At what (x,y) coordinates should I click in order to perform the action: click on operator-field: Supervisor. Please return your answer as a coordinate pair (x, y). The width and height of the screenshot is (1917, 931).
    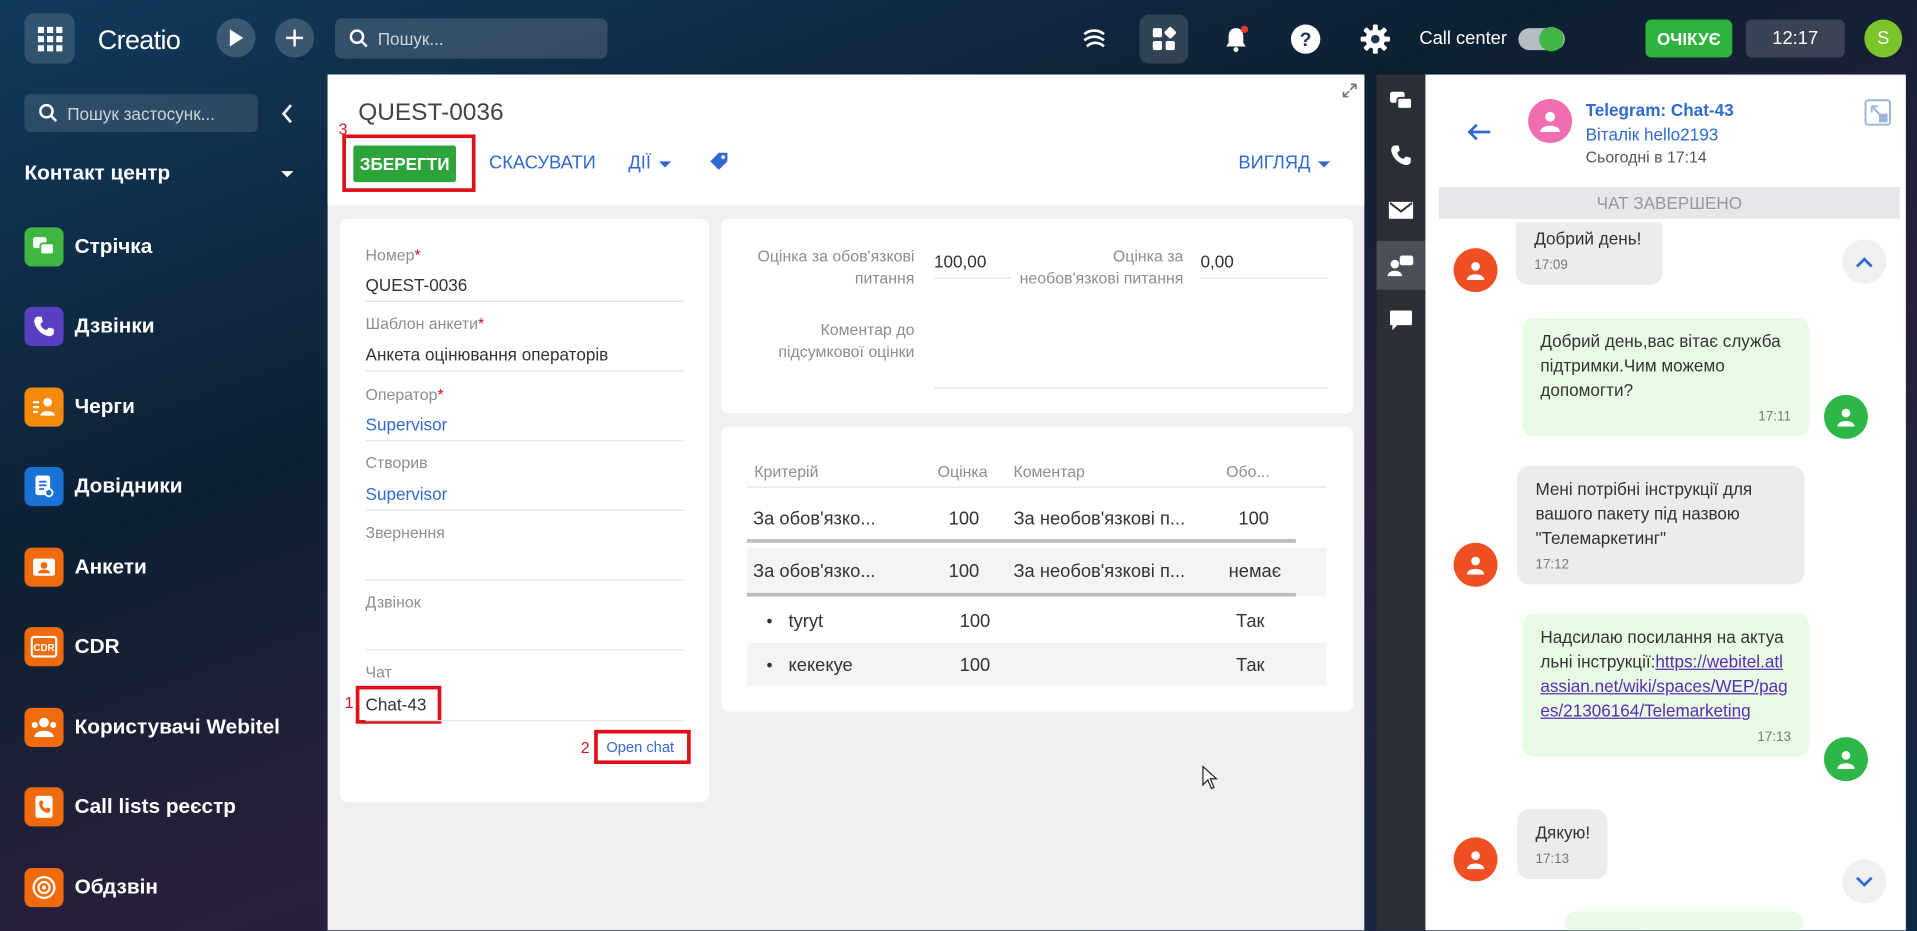
    Looking at the image, I should click on (407, 424).